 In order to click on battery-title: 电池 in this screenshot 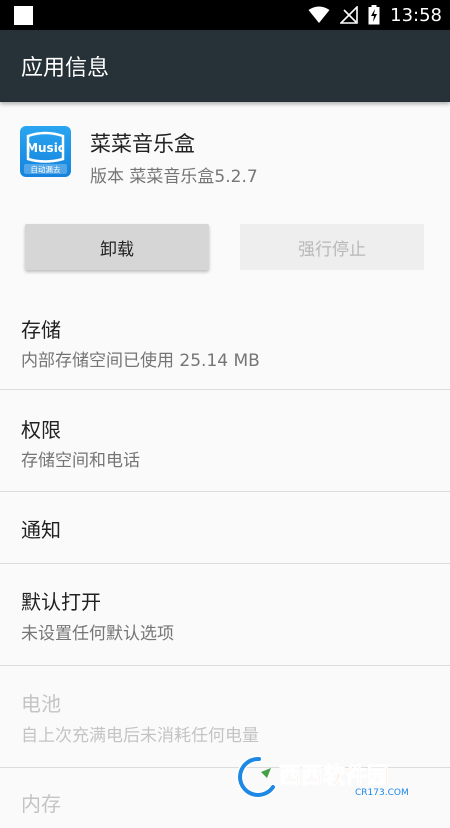, I will do `click(41, 702)`.